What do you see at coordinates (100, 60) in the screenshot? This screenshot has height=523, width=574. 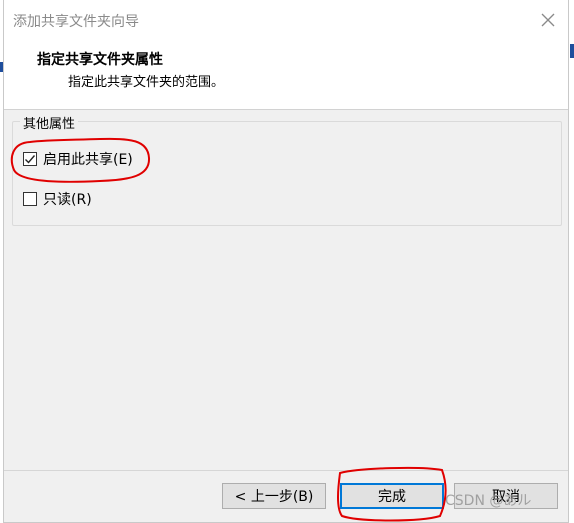 I see `page-title: 指定共享文件夹属性` at bounding box center [100, 60].